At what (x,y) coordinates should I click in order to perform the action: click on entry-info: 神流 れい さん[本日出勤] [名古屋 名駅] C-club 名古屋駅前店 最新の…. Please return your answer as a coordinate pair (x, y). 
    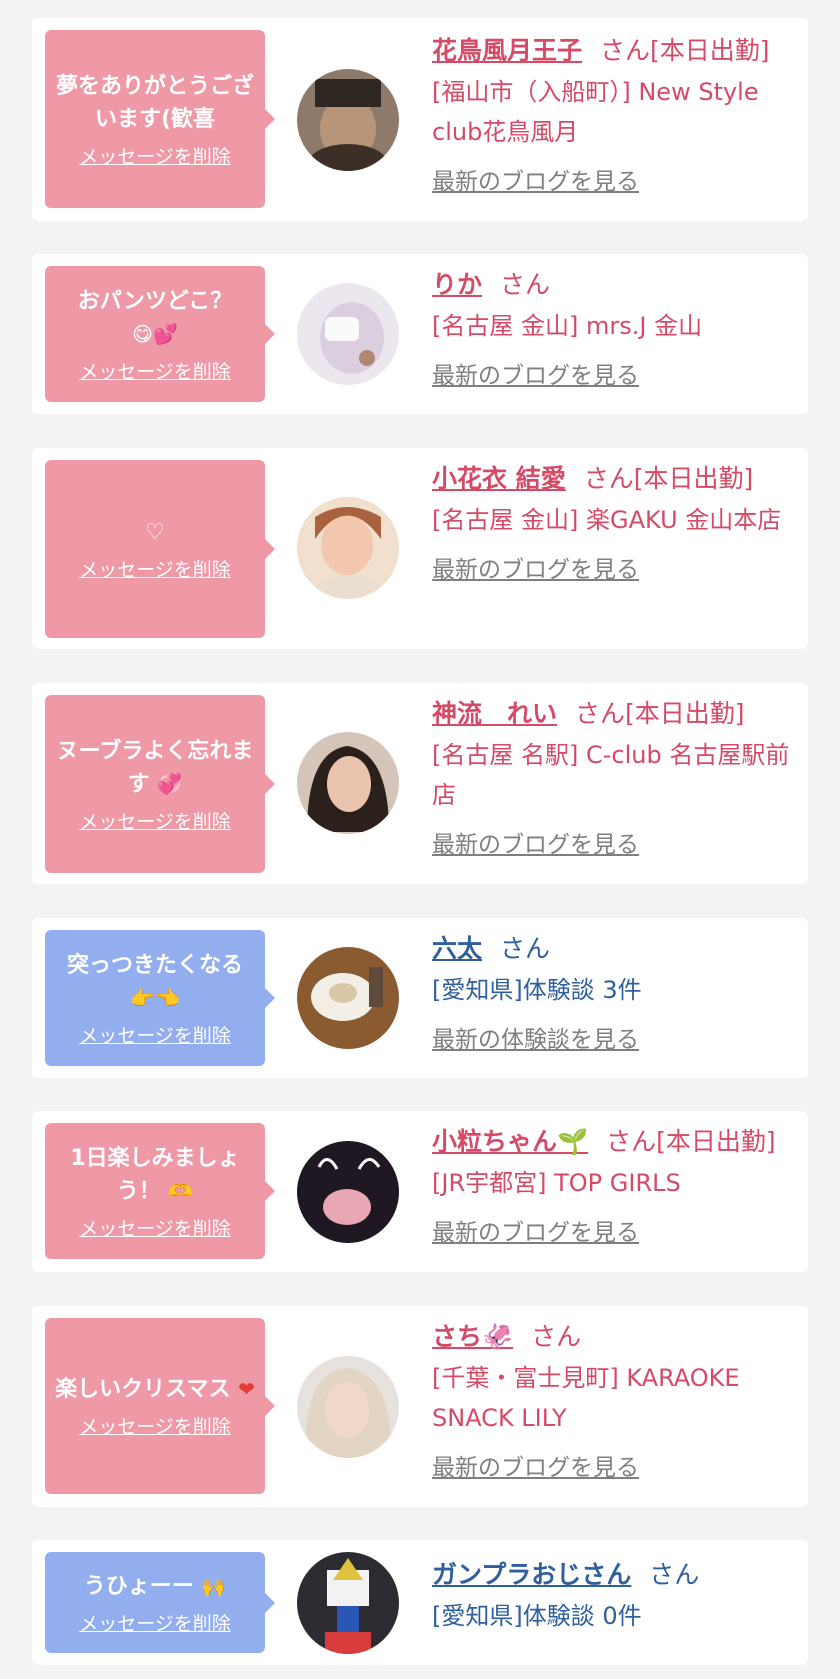
    Looking at the image, I should click on (616, 777).